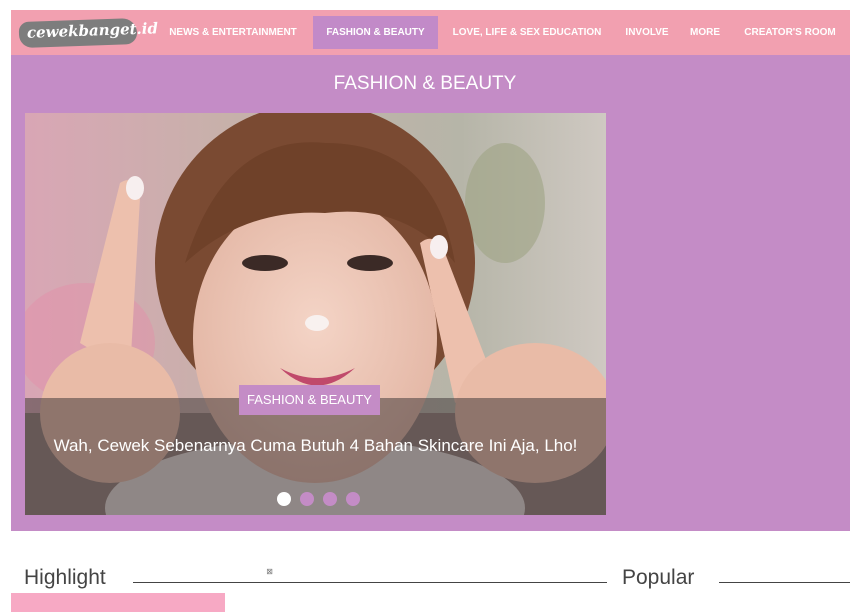 The height and width of the screenshot is (612, 850). What do you see at coordinates (269, 571) in the screenshot?
I see `close-icon: ⊠` at bounding box center [269, 571].